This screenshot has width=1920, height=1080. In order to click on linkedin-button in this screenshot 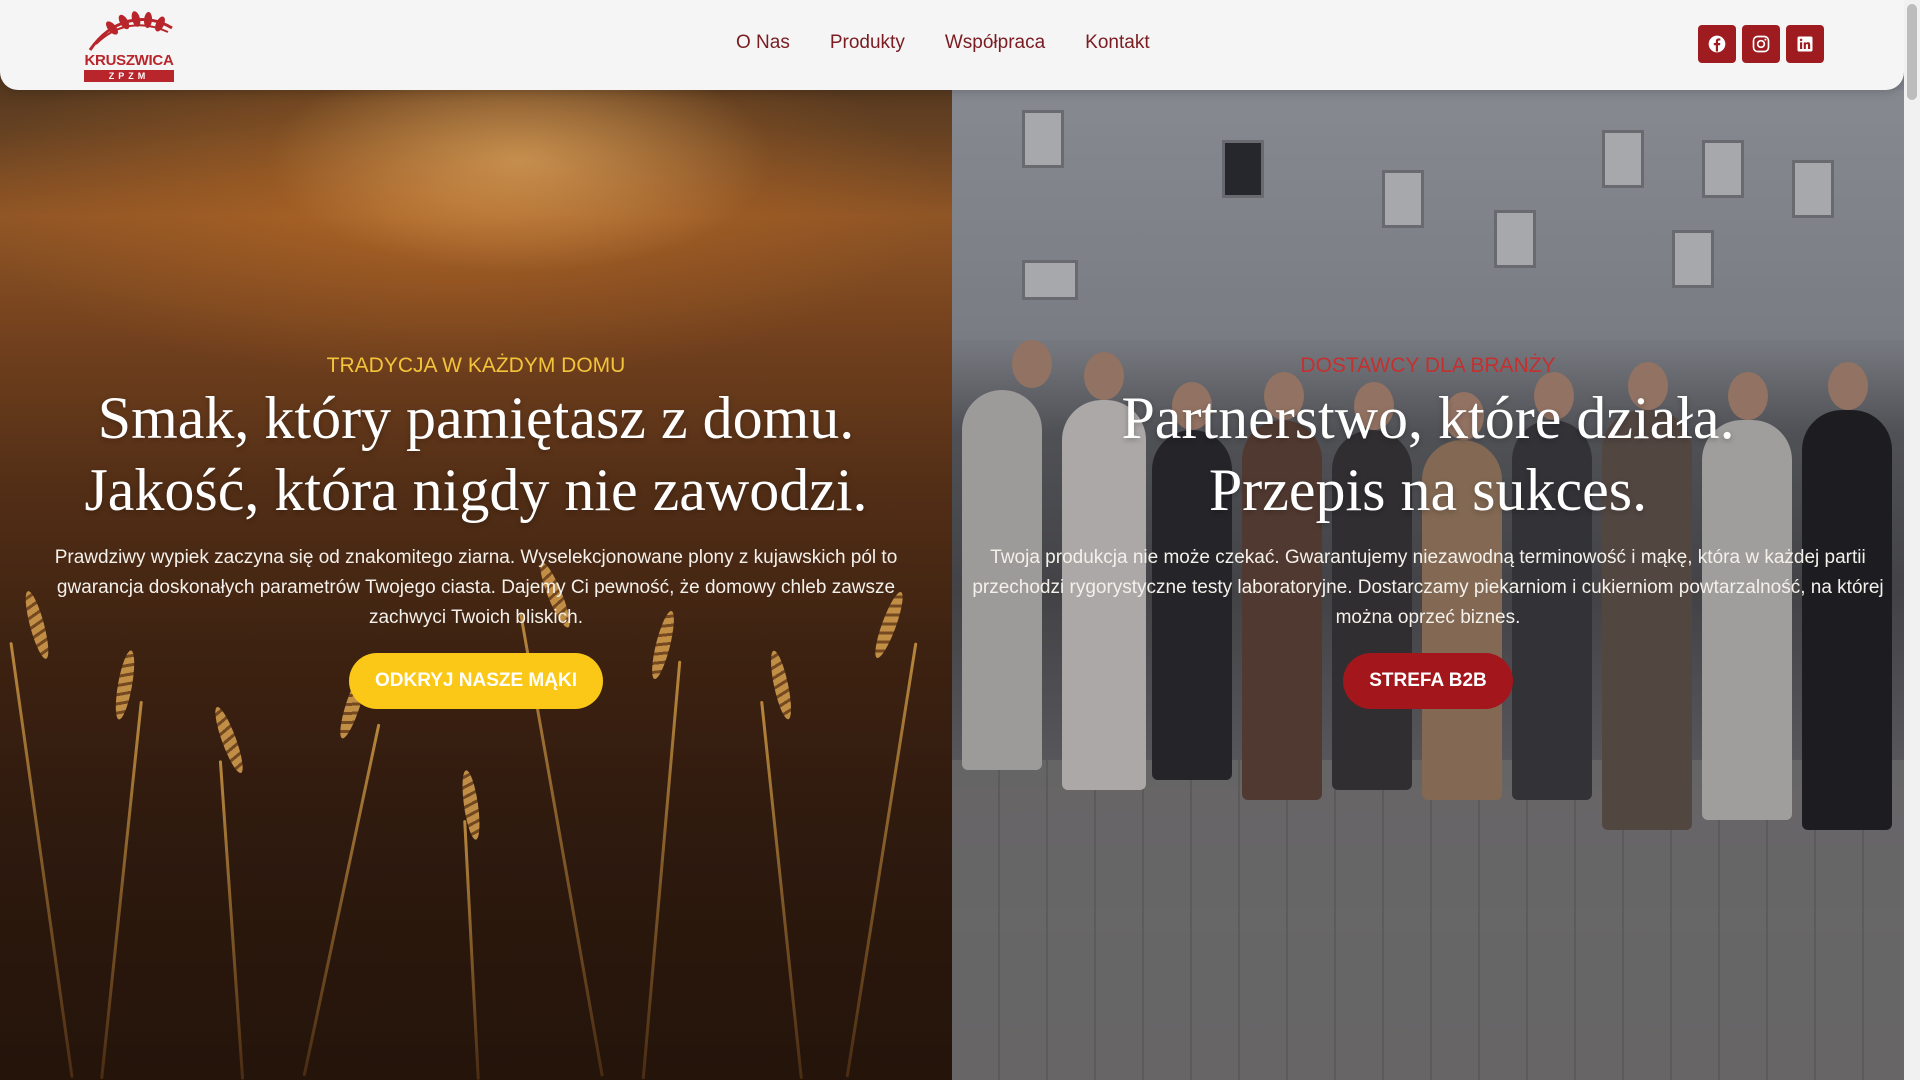, I will do `click(1805, 44)`.